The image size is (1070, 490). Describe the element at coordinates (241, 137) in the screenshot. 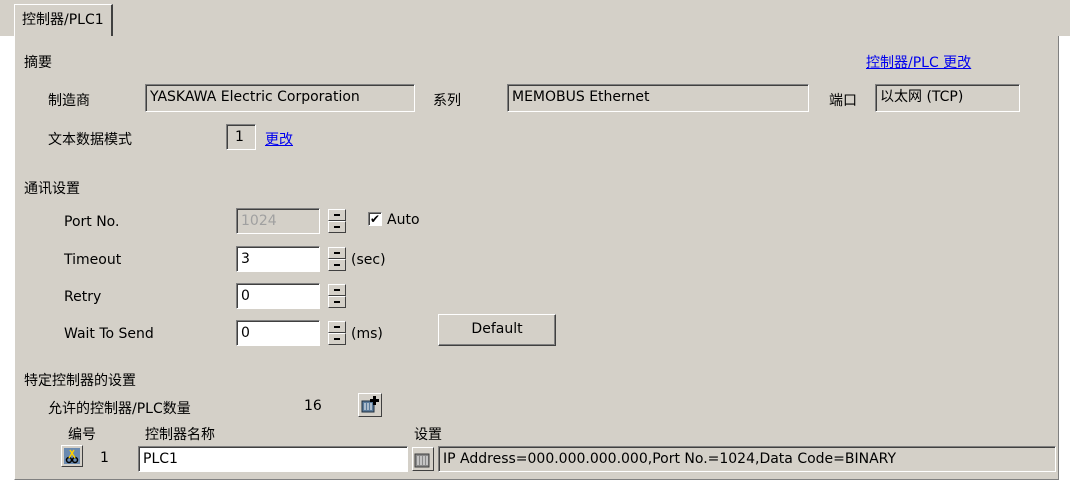

I see `text-mode-value: 1` at that location.